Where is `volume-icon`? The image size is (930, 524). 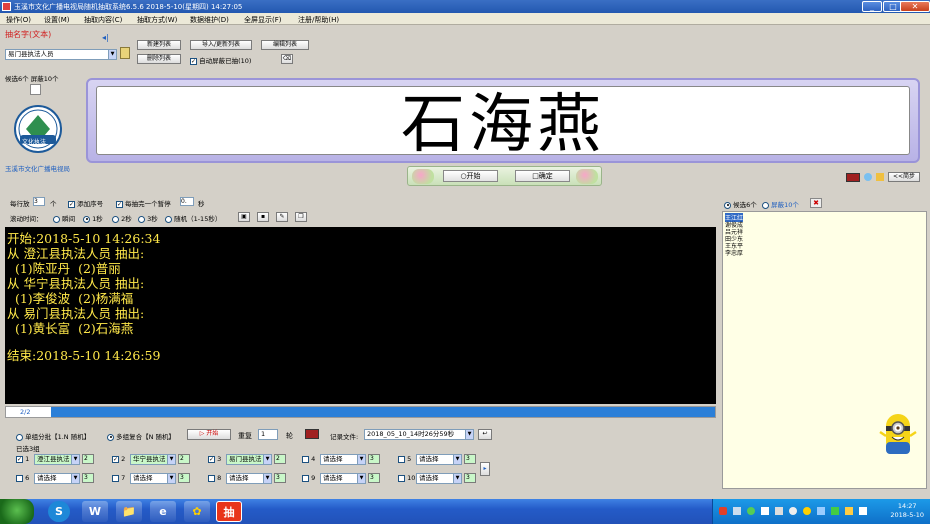 volume-icon is located at coordinates (793, 511).